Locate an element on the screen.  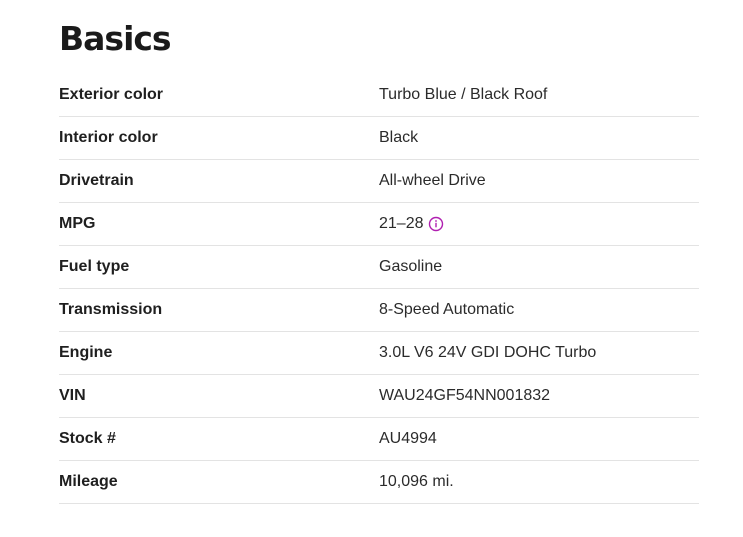
spec-row-stock: Stock # AU4994 is located at coordinates (379, 439).